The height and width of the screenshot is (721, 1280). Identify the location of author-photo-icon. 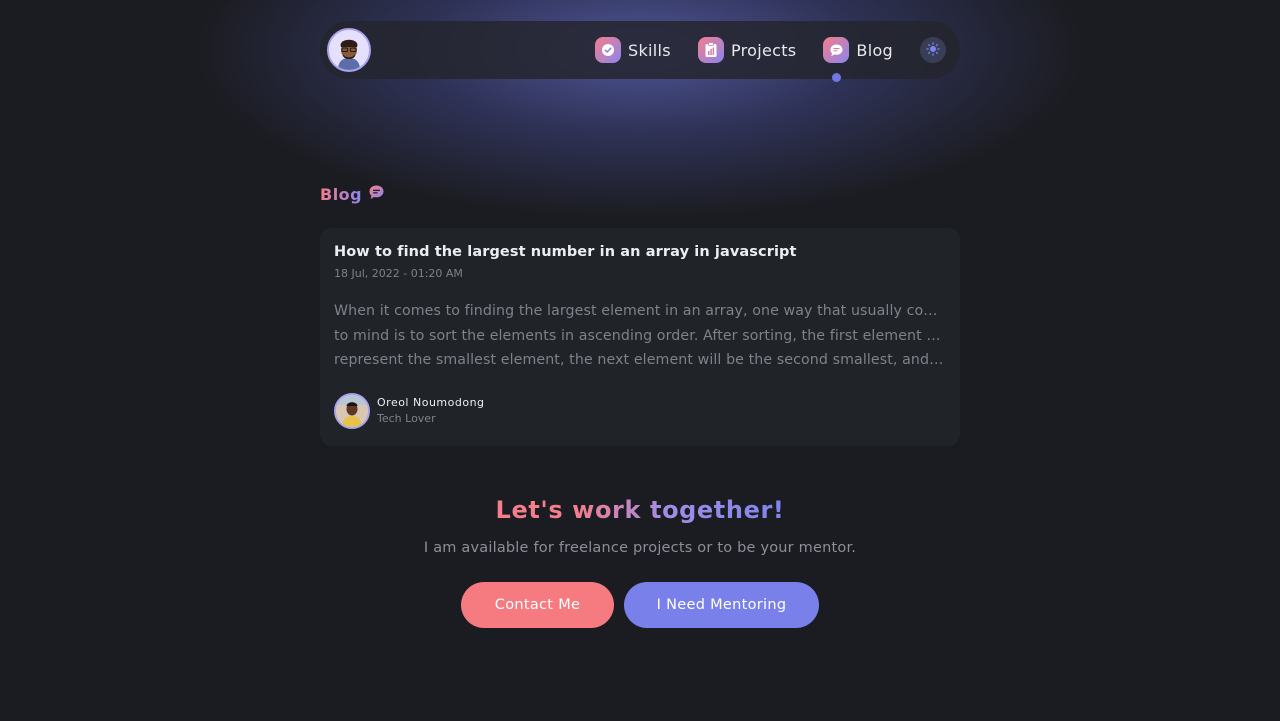
(352, 410).